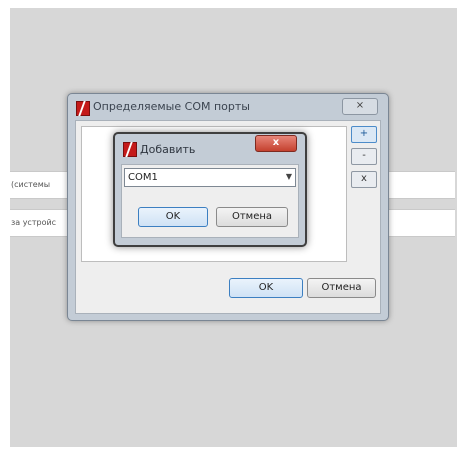 This screenshot has height=451, width=466. Describe the element at coordinates (168, 149) in the screenshot. I see `add-port-title: Добавить` at that location.